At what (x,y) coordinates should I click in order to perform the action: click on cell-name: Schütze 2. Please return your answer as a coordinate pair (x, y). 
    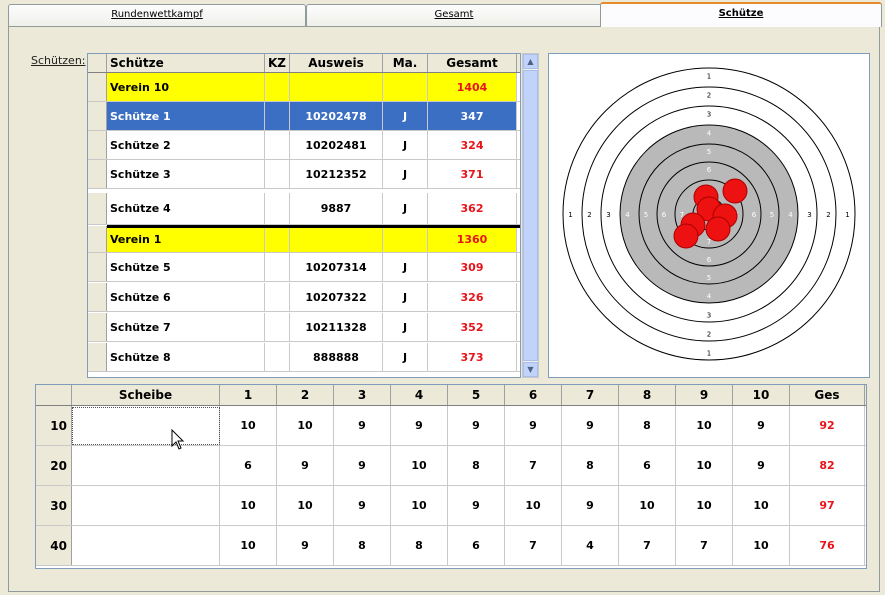
    Looking at the image, I should click on (186, 145).